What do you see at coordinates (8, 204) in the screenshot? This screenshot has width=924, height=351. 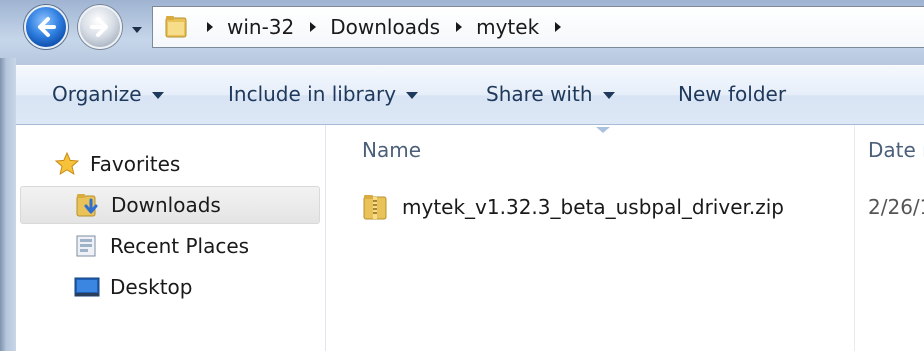 I see `window-border` at bounding box center [8, 204].